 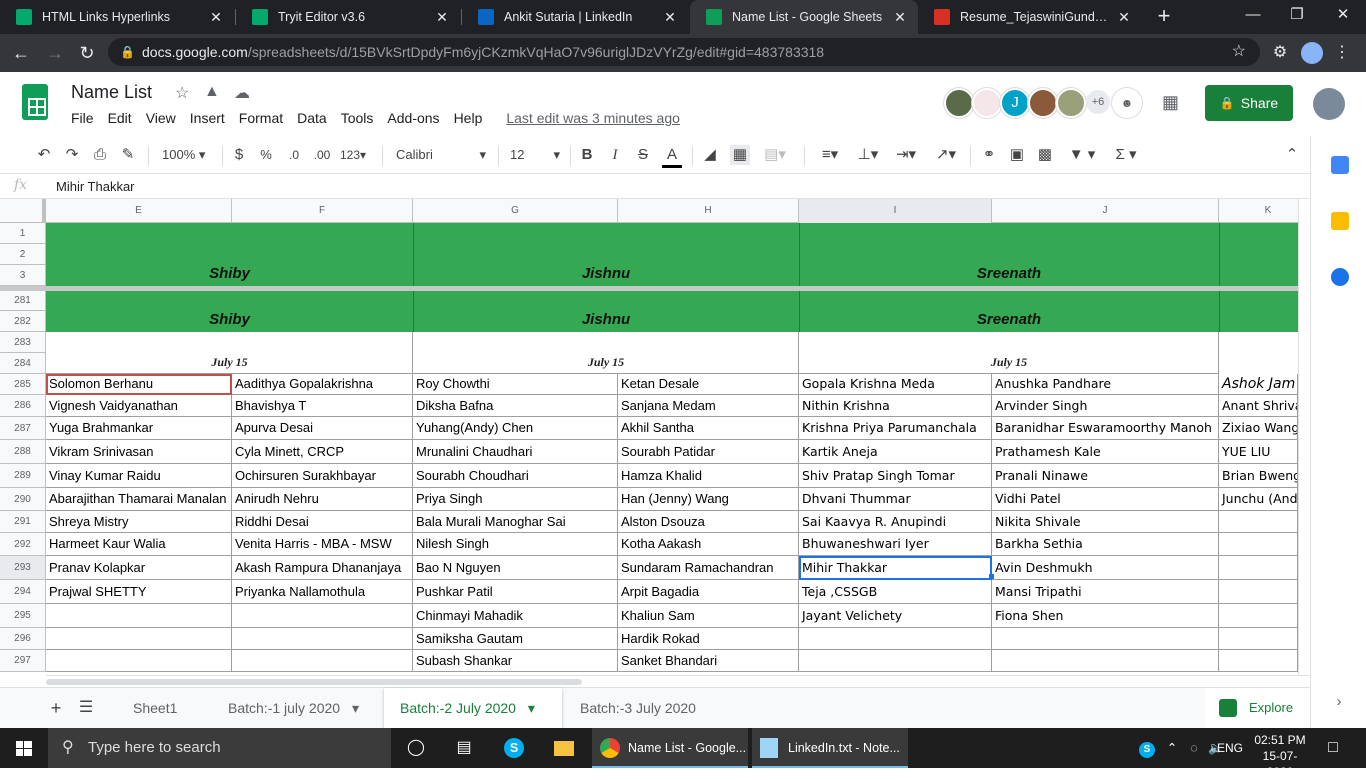 What do you see at coordinates (139, 568) in the screenshot?
I see `grid-cell: Pranav Kolapkar` at bounding box center [139, 568].